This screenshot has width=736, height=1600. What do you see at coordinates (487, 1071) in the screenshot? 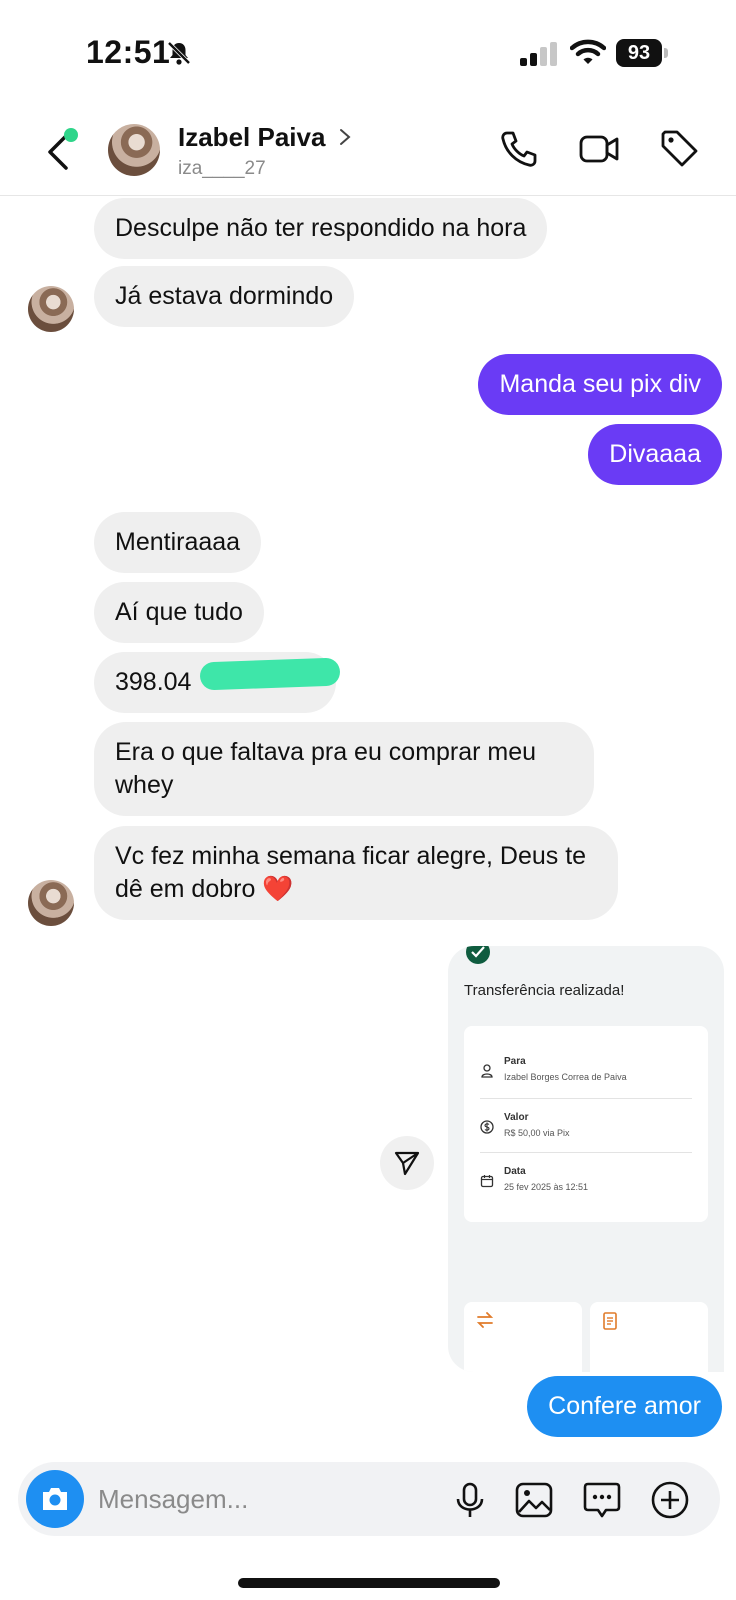
I see `person-icon` at bounding box center [487, 1071].